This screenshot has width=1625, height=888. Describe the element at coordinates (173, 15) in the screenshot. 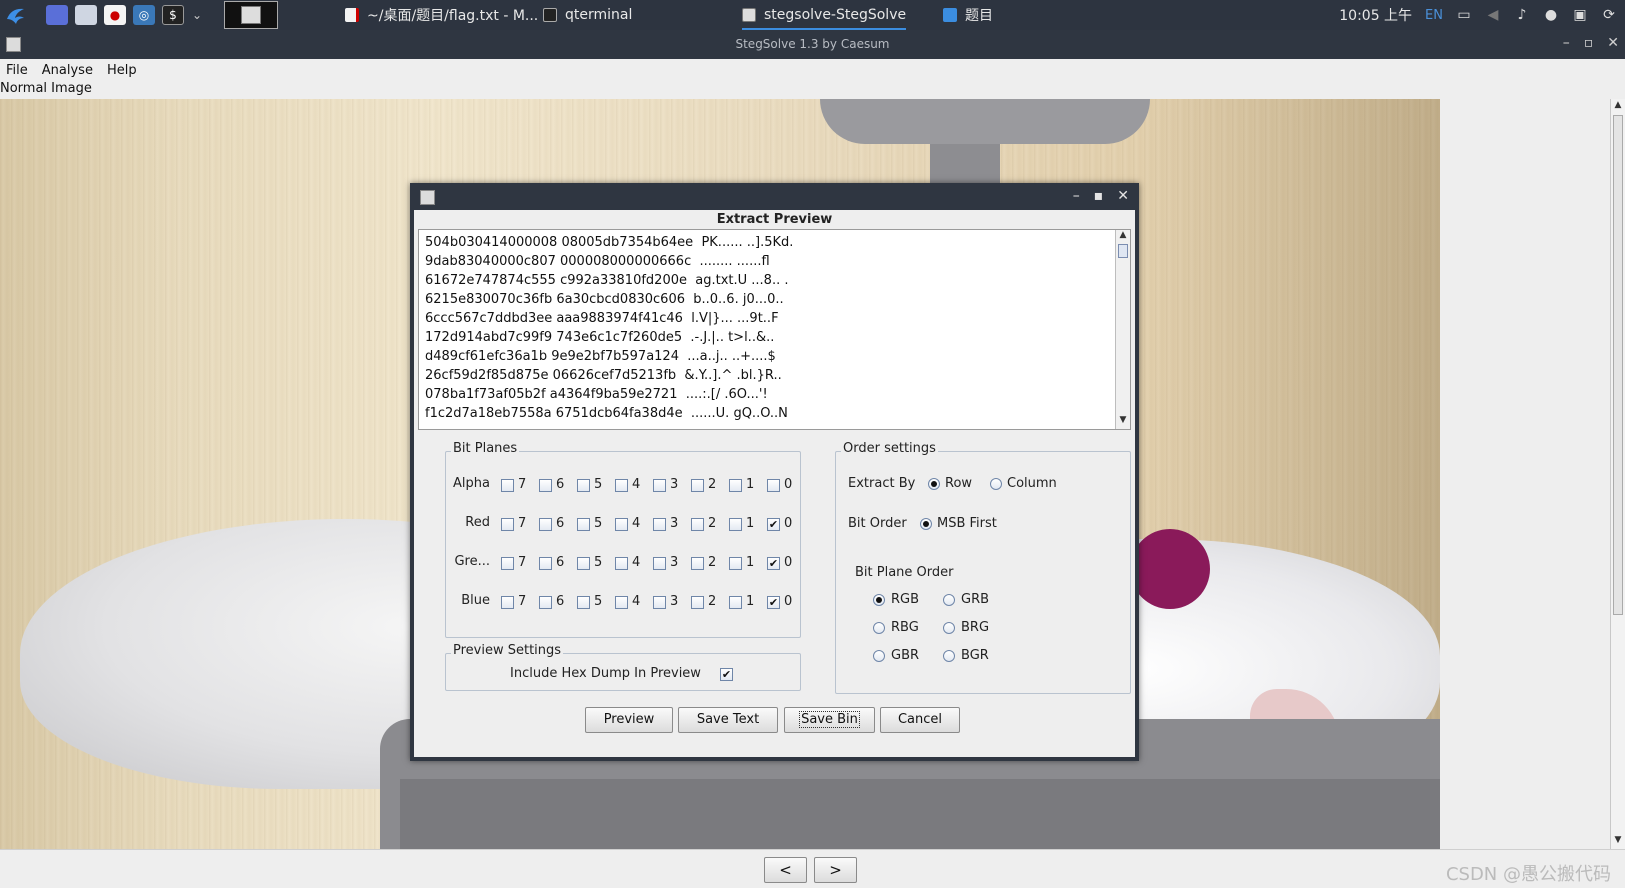

I see `terminal-icon: $` at that location.